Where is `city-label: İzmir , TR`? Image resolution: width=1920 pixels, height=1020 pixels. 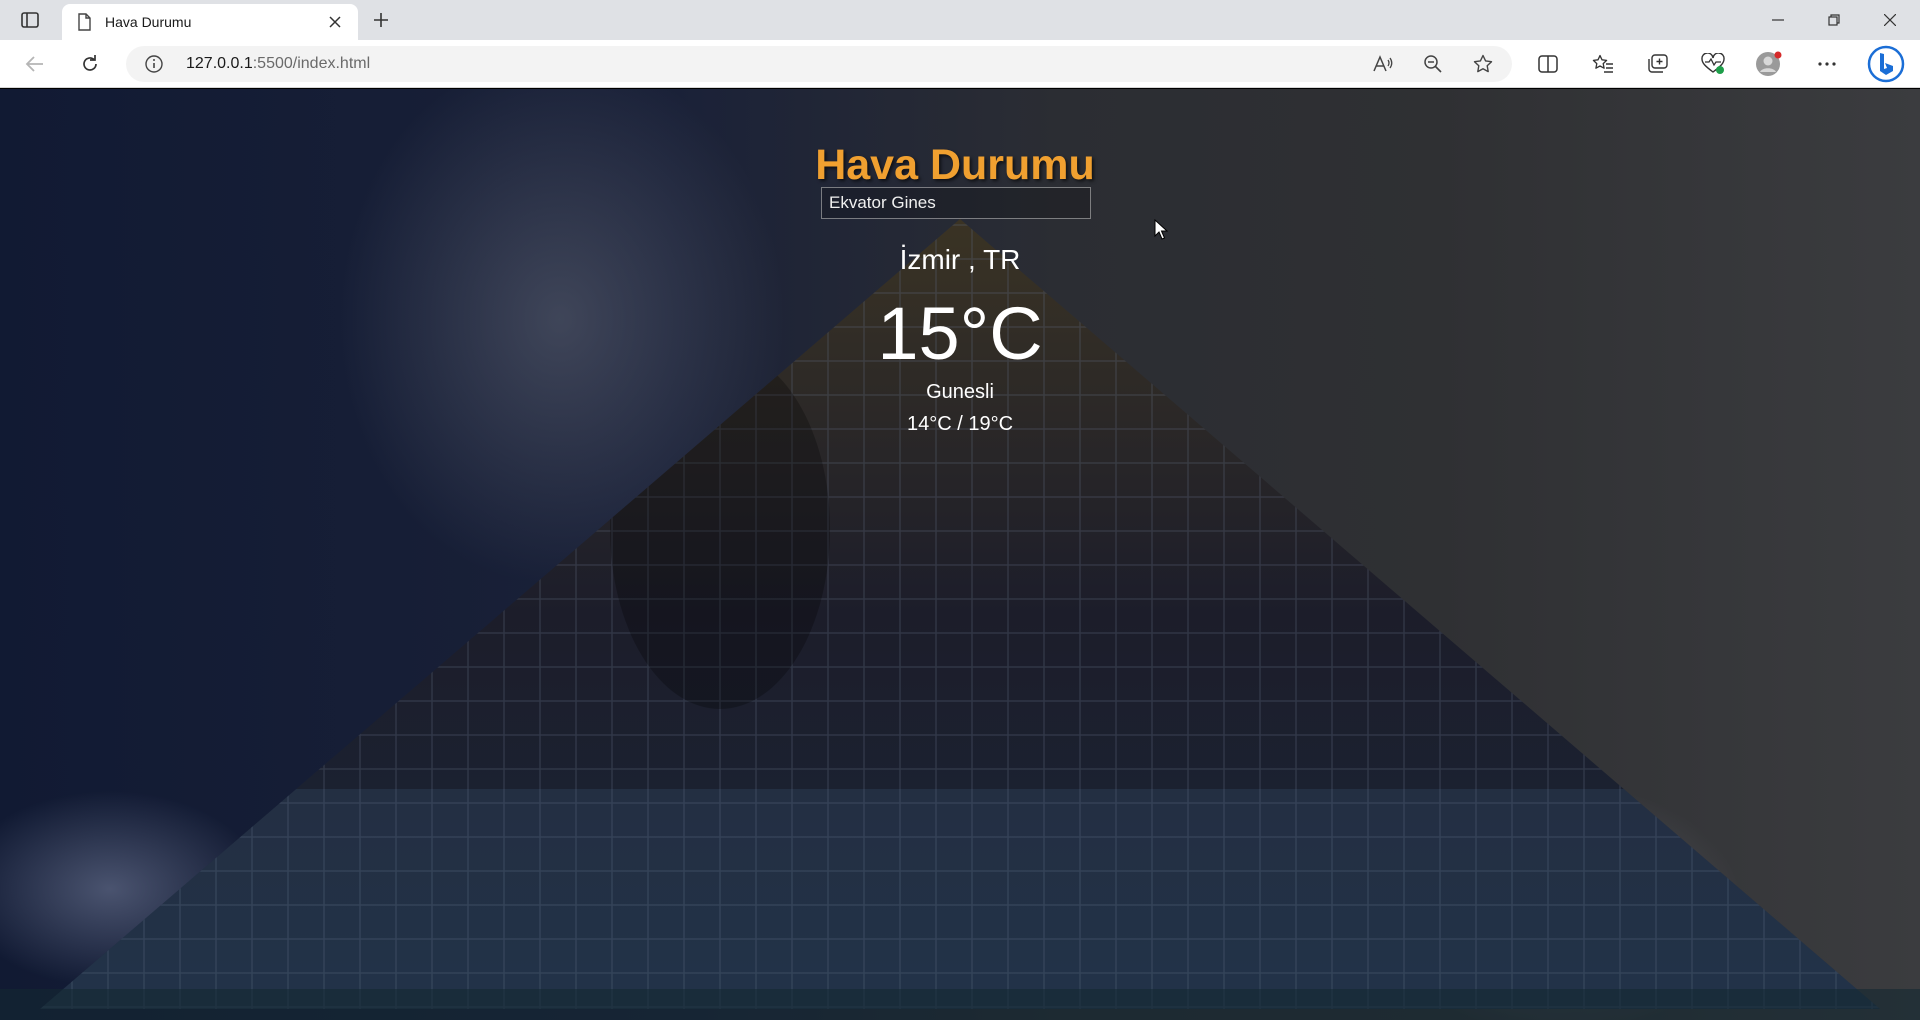 city-label: İzmir , TR is located at coordinates (960, 259).